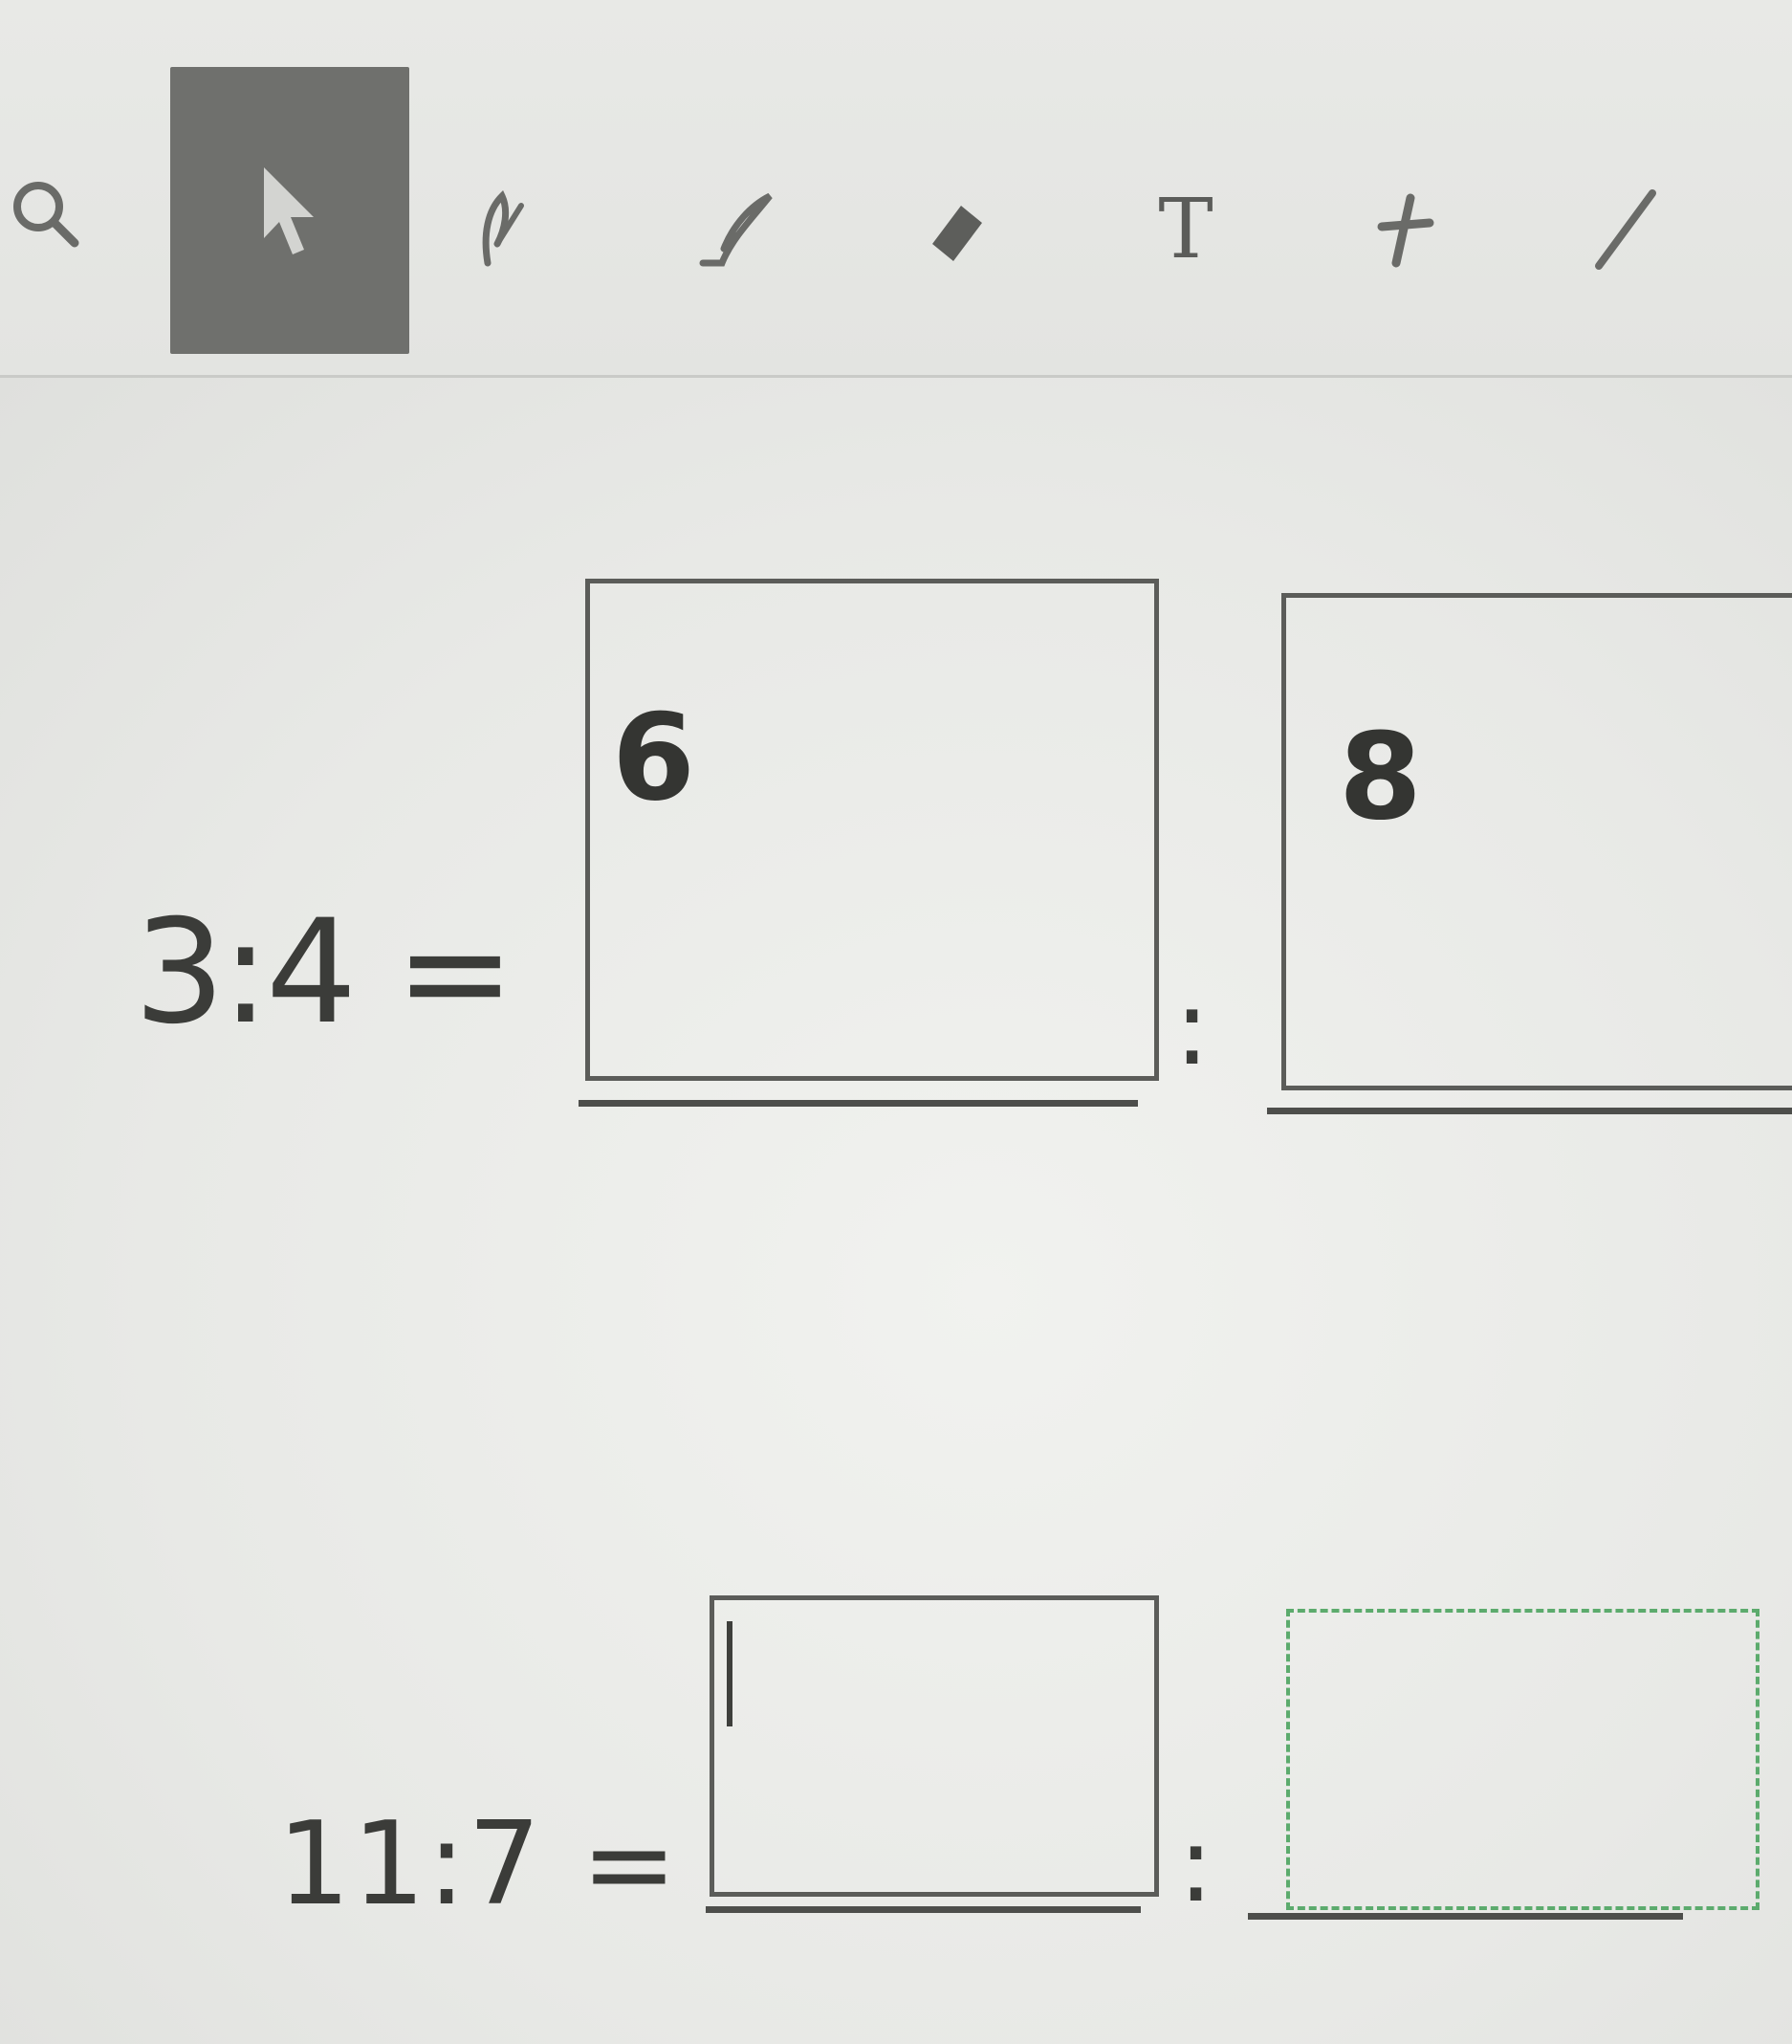 This screenshot has height=2044, width=1792. I want to click on exercise1-answer1-underline, so click(858, 1104).